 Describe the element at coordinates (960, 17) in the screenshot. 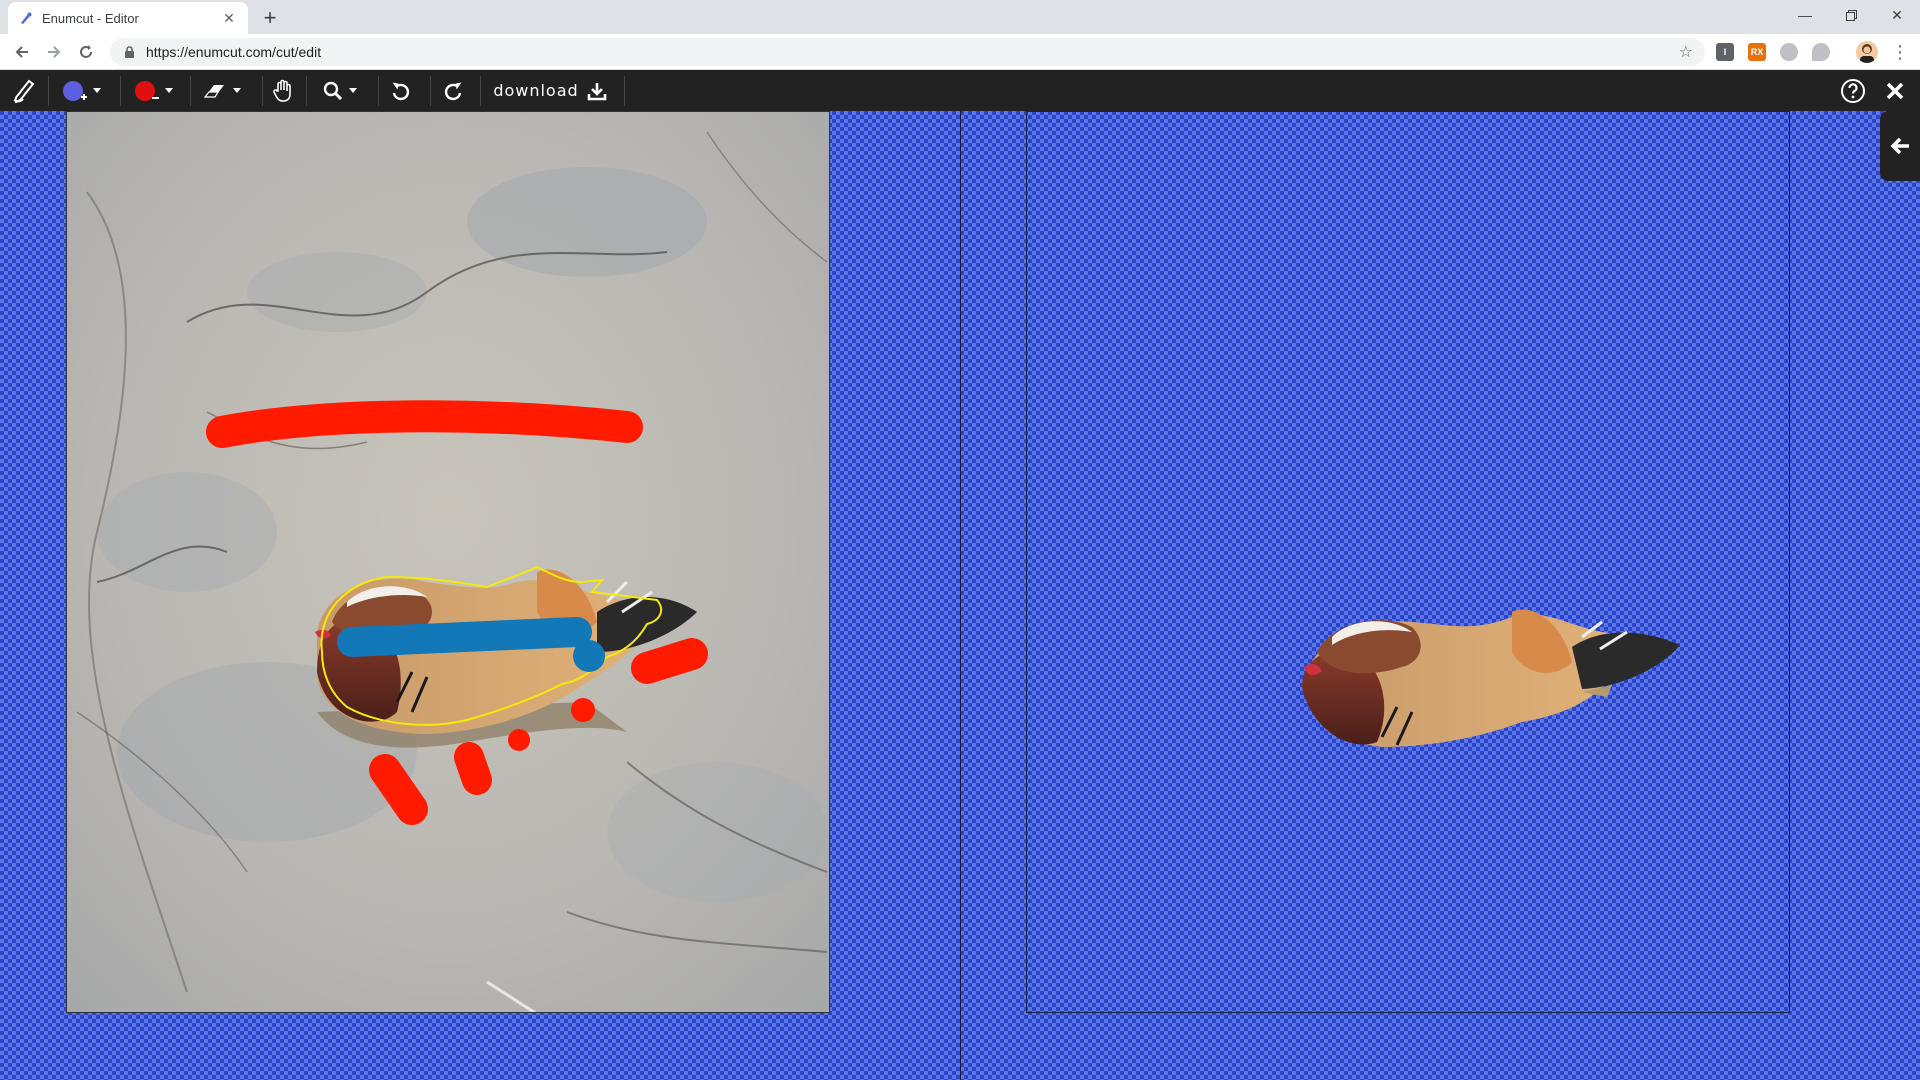

I see `browser-tab-strip: Enumcut - Editor ✕ + — ✕` at that location.